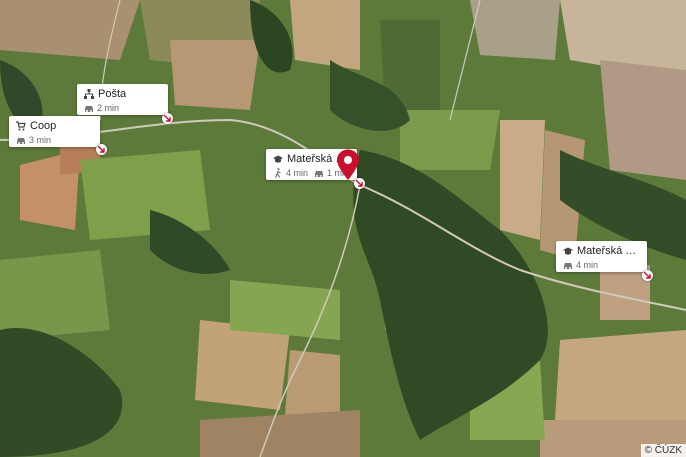 This screenshot has height=457, width=686. I want to click on travel-time: 3 min, so click(40, 140).